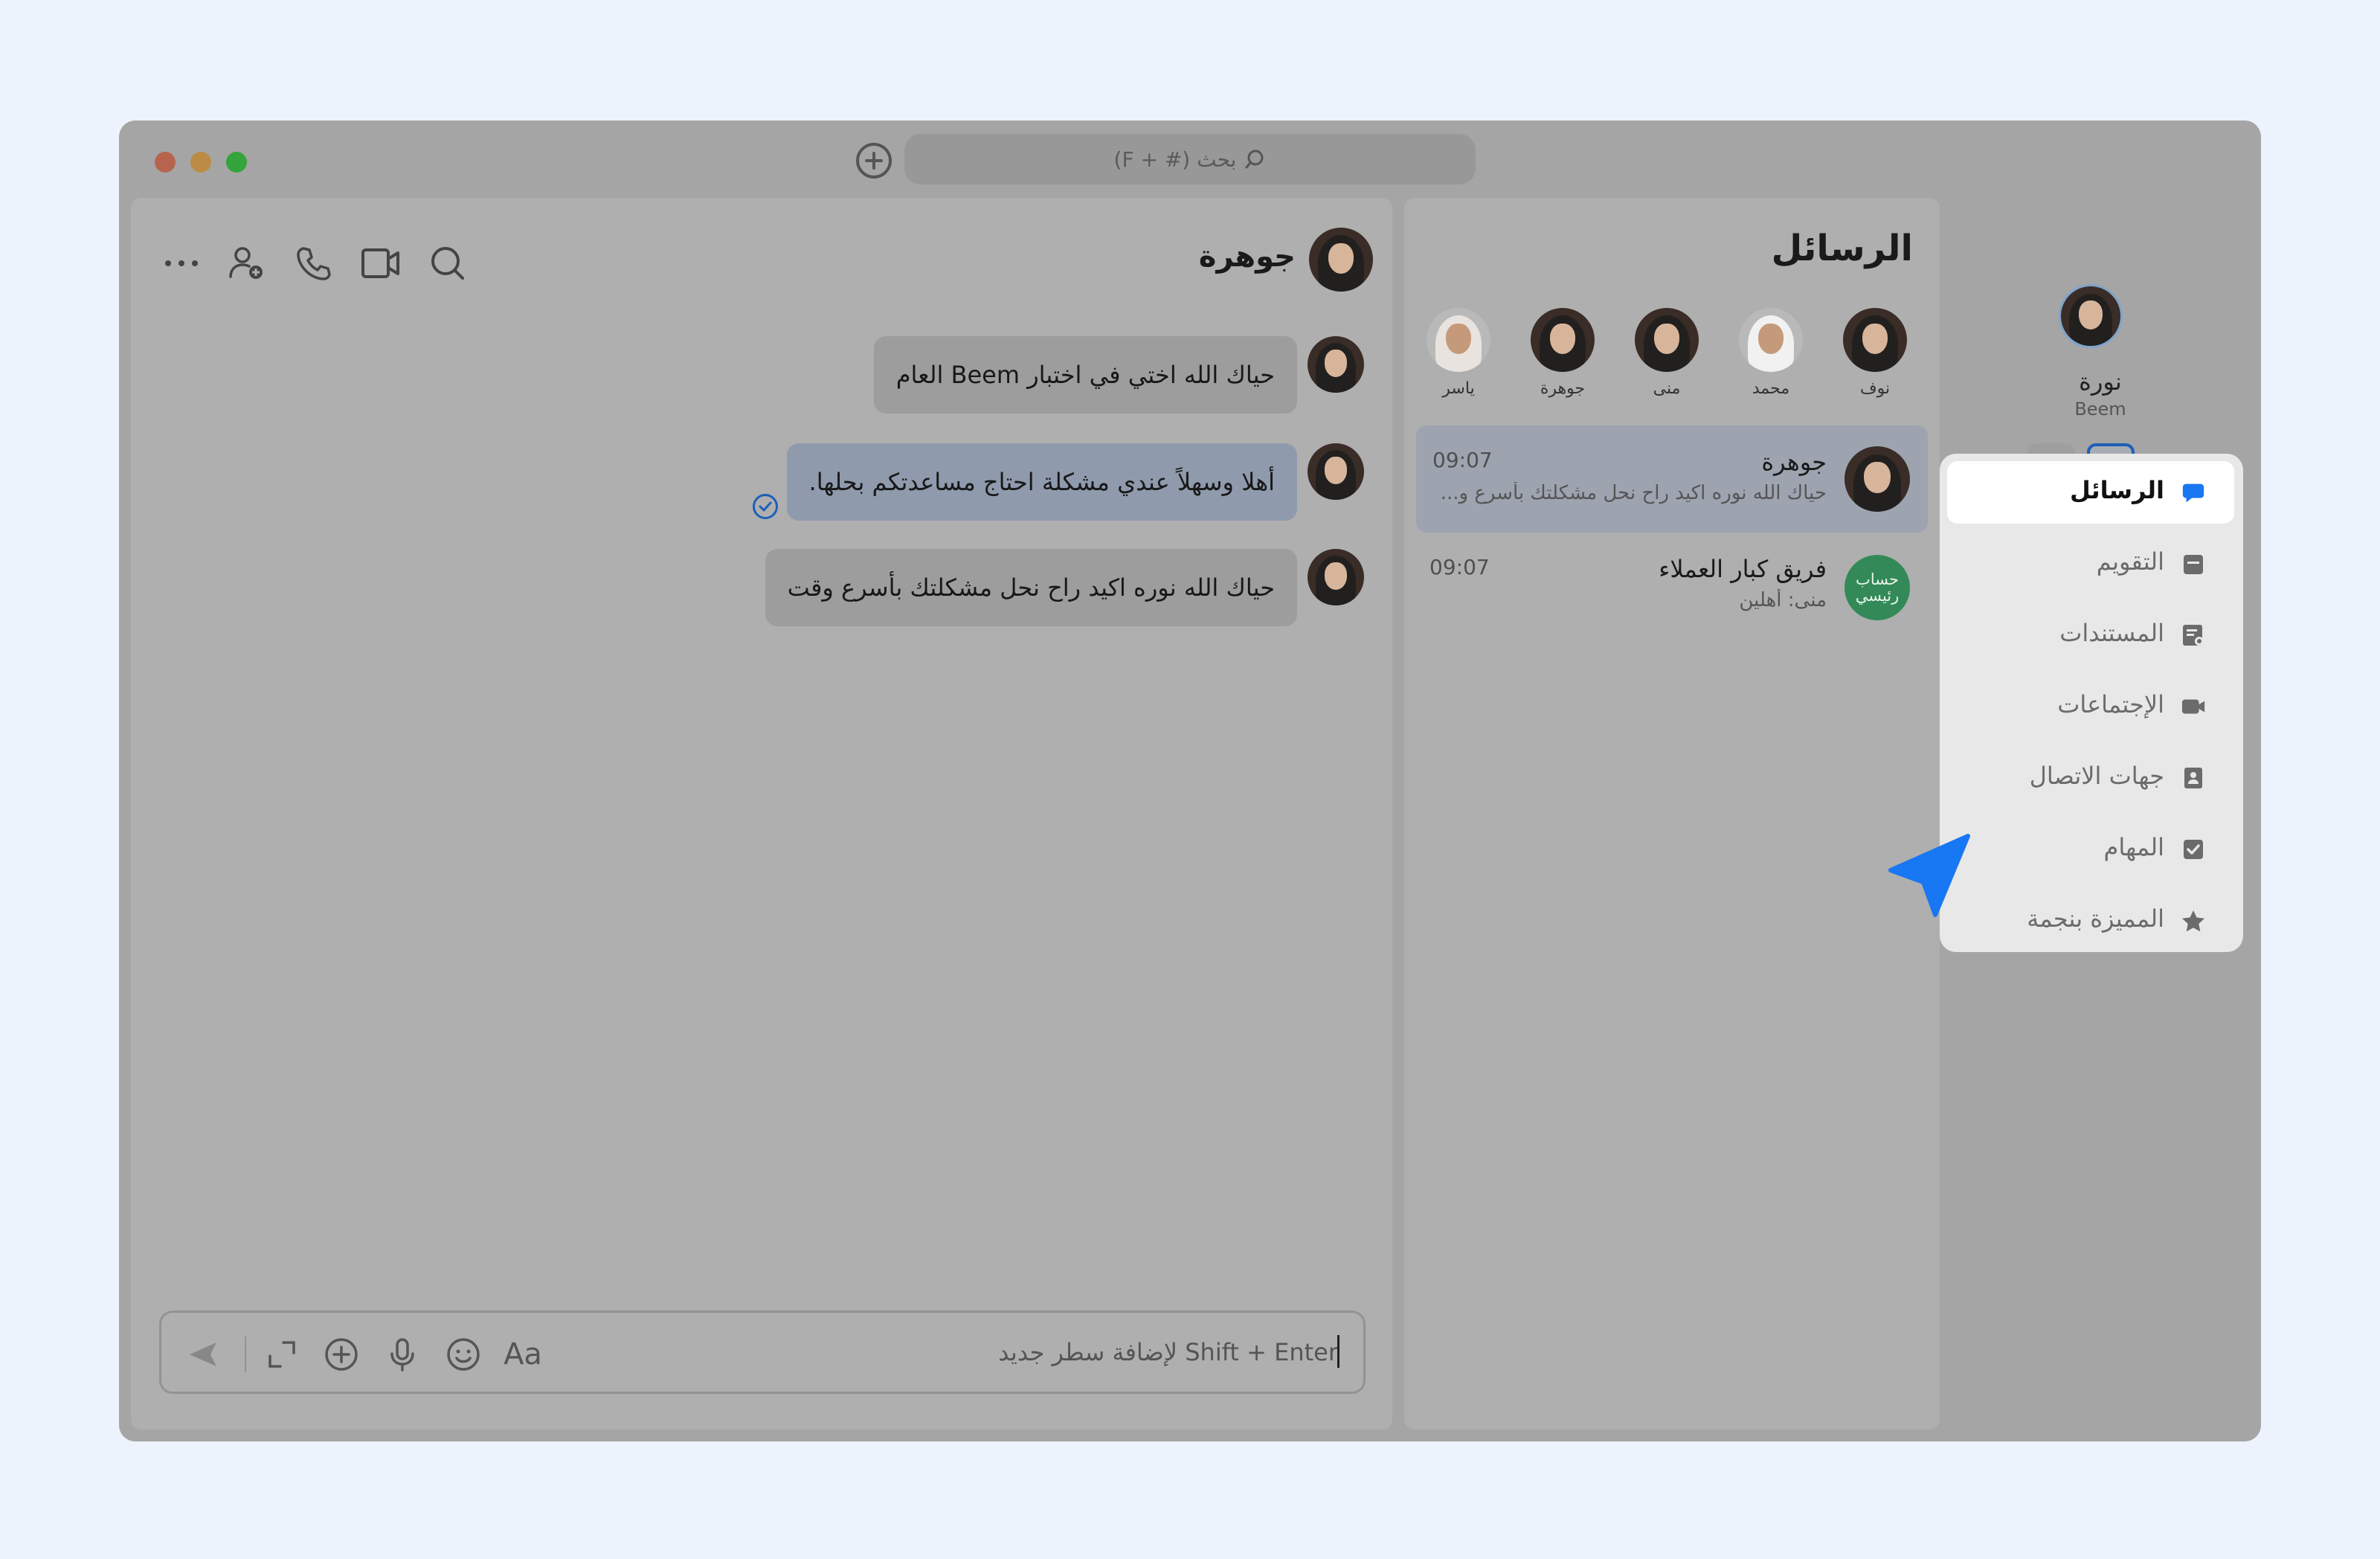 This screenshot has width=2380, height=1559. I want to click on video-call-button, so click(381, 263).